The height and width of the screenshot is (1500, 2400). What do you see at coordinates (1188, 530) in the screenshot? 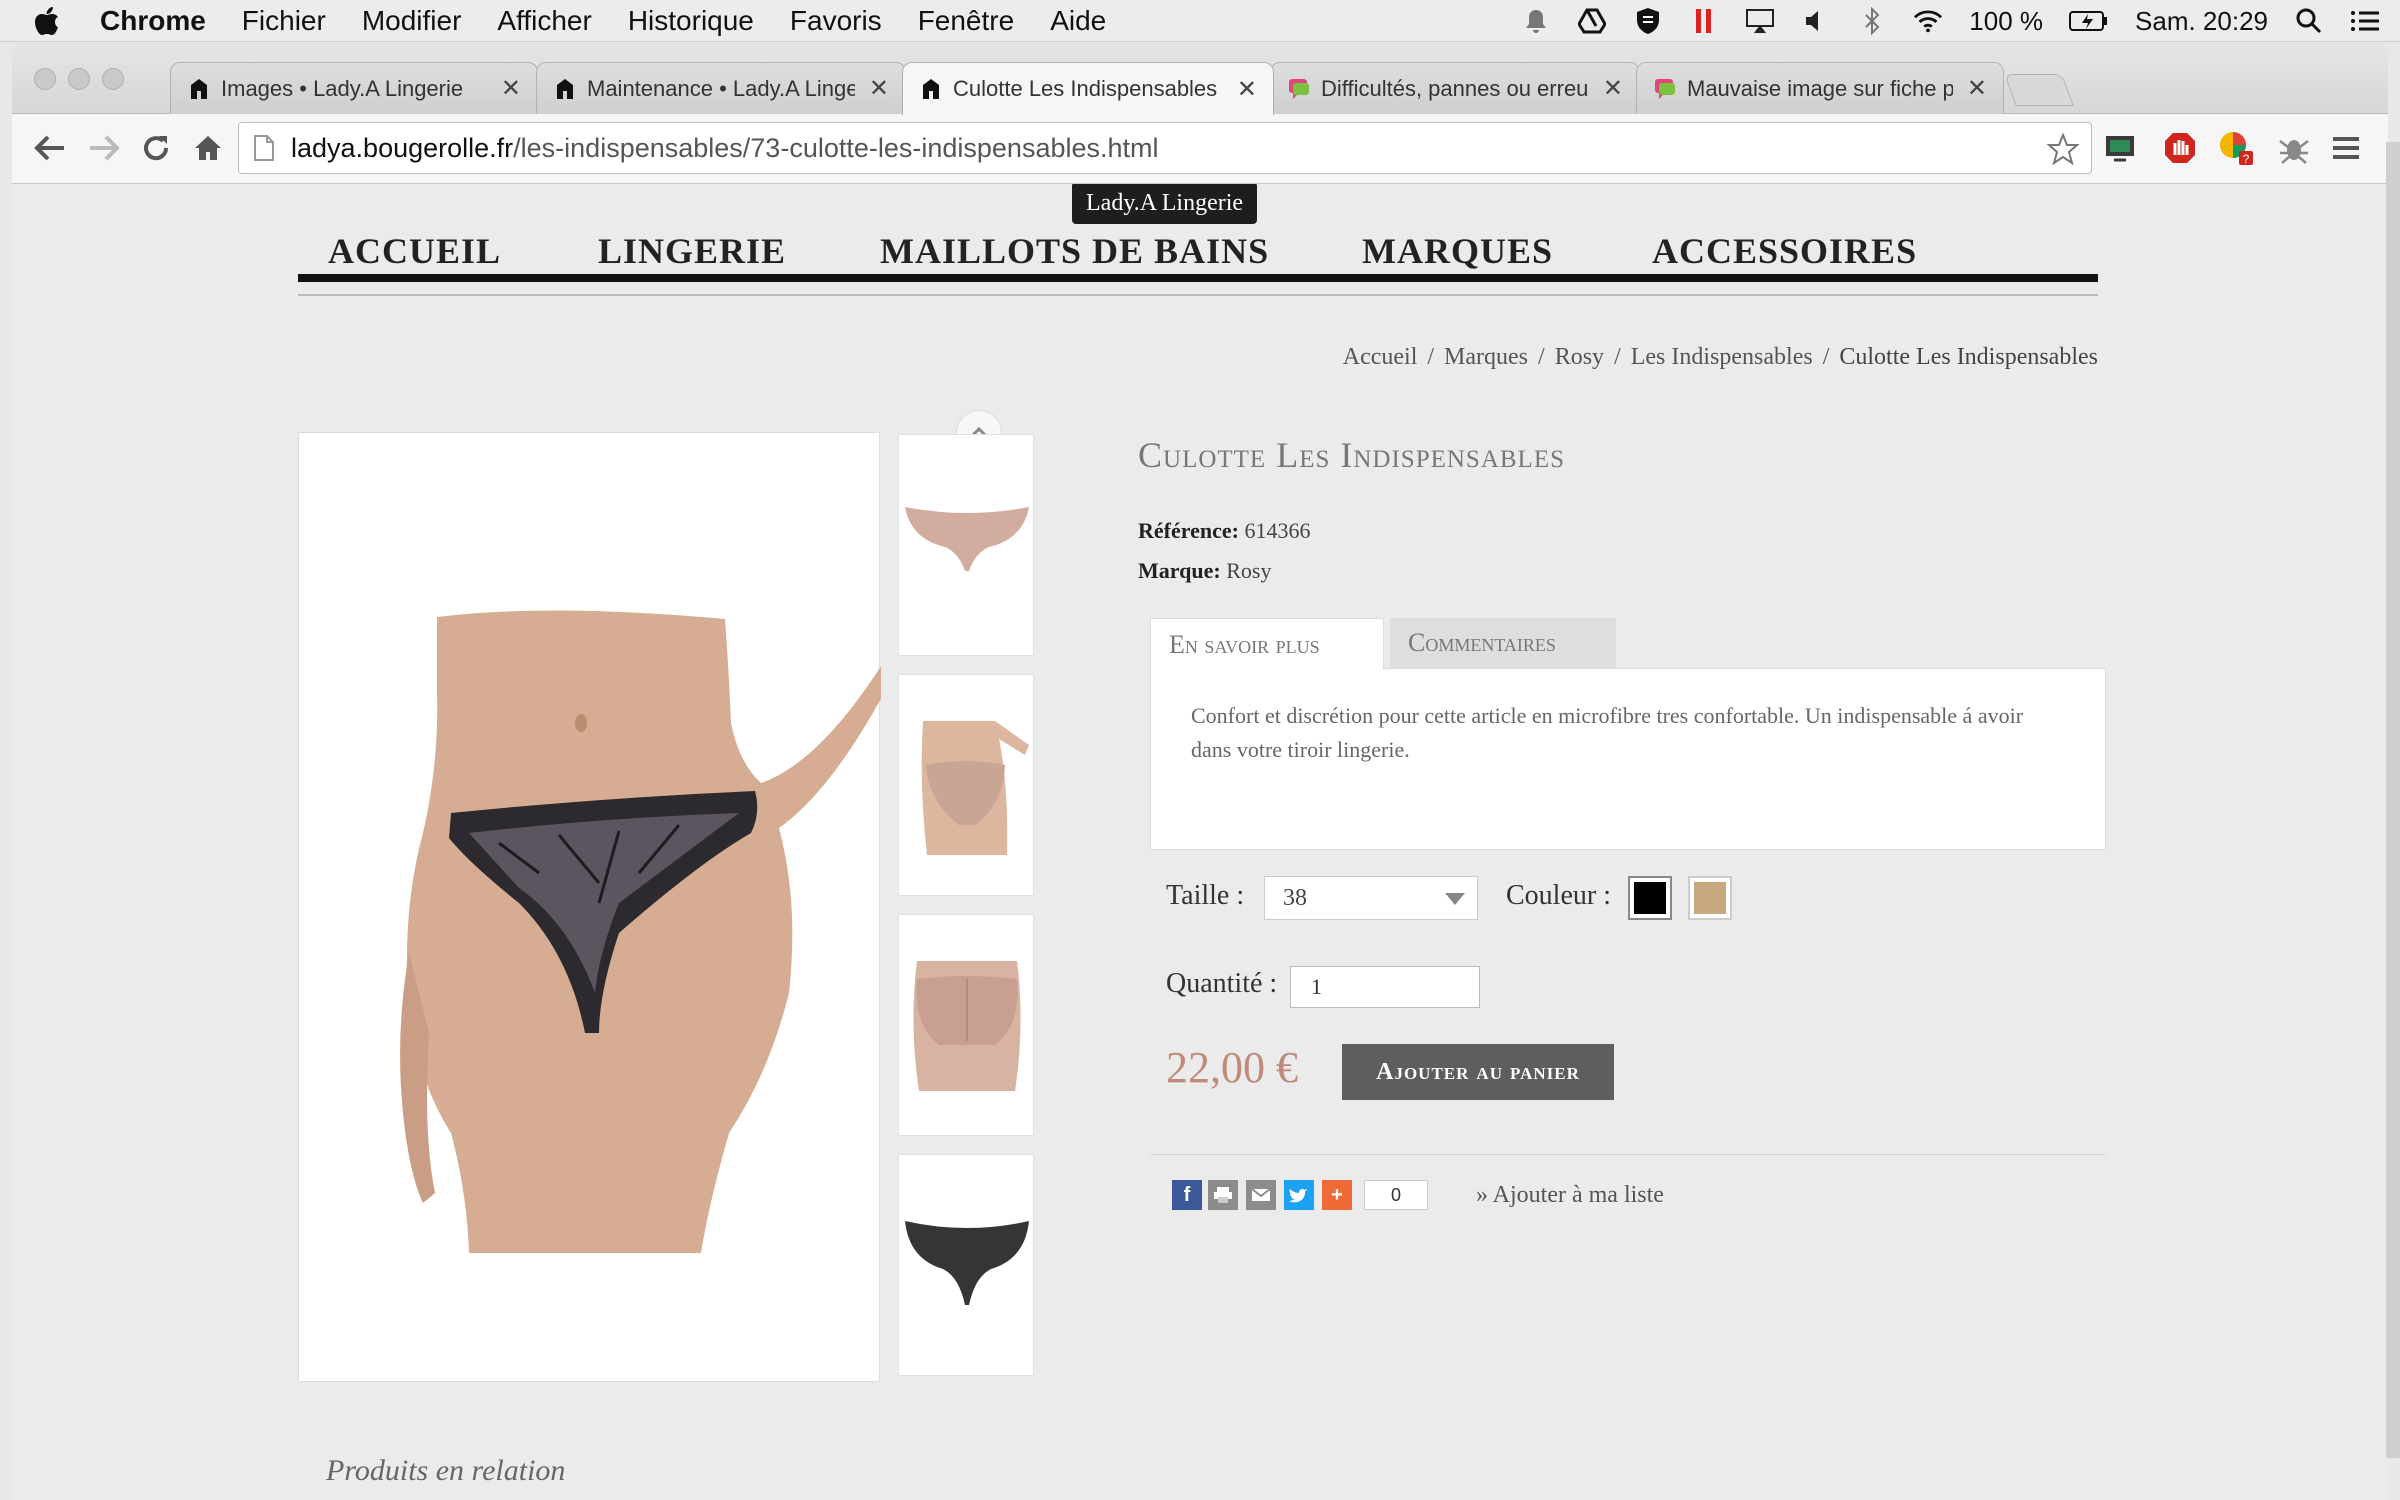
I see `reference-label: Référence:` at bounding box center [1188, 530].